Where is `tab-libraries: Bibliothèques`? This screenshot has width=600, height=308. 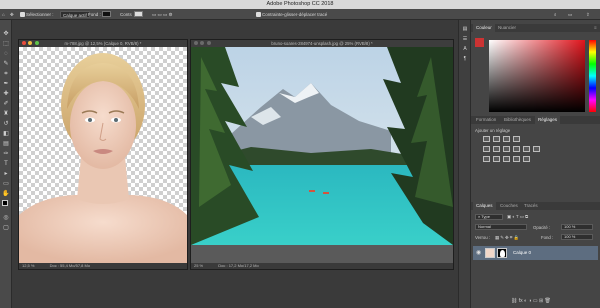
tab-libraries: Bibliothèques is located at coordinates (517, 120).